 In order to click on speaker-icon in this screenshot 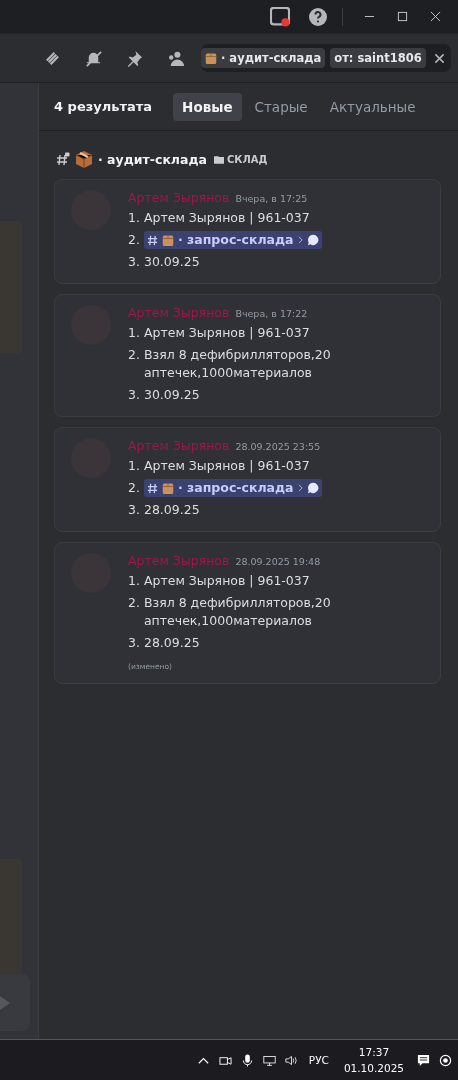, I will do `click(291, 1060)`.